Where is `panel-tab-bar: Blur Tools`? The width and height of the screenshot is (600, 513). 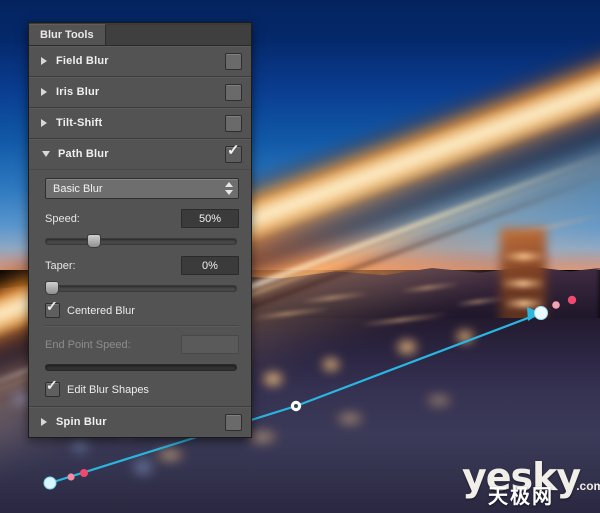 panel-tab-bar: Blur Tools is located at coordinates (140, 34).